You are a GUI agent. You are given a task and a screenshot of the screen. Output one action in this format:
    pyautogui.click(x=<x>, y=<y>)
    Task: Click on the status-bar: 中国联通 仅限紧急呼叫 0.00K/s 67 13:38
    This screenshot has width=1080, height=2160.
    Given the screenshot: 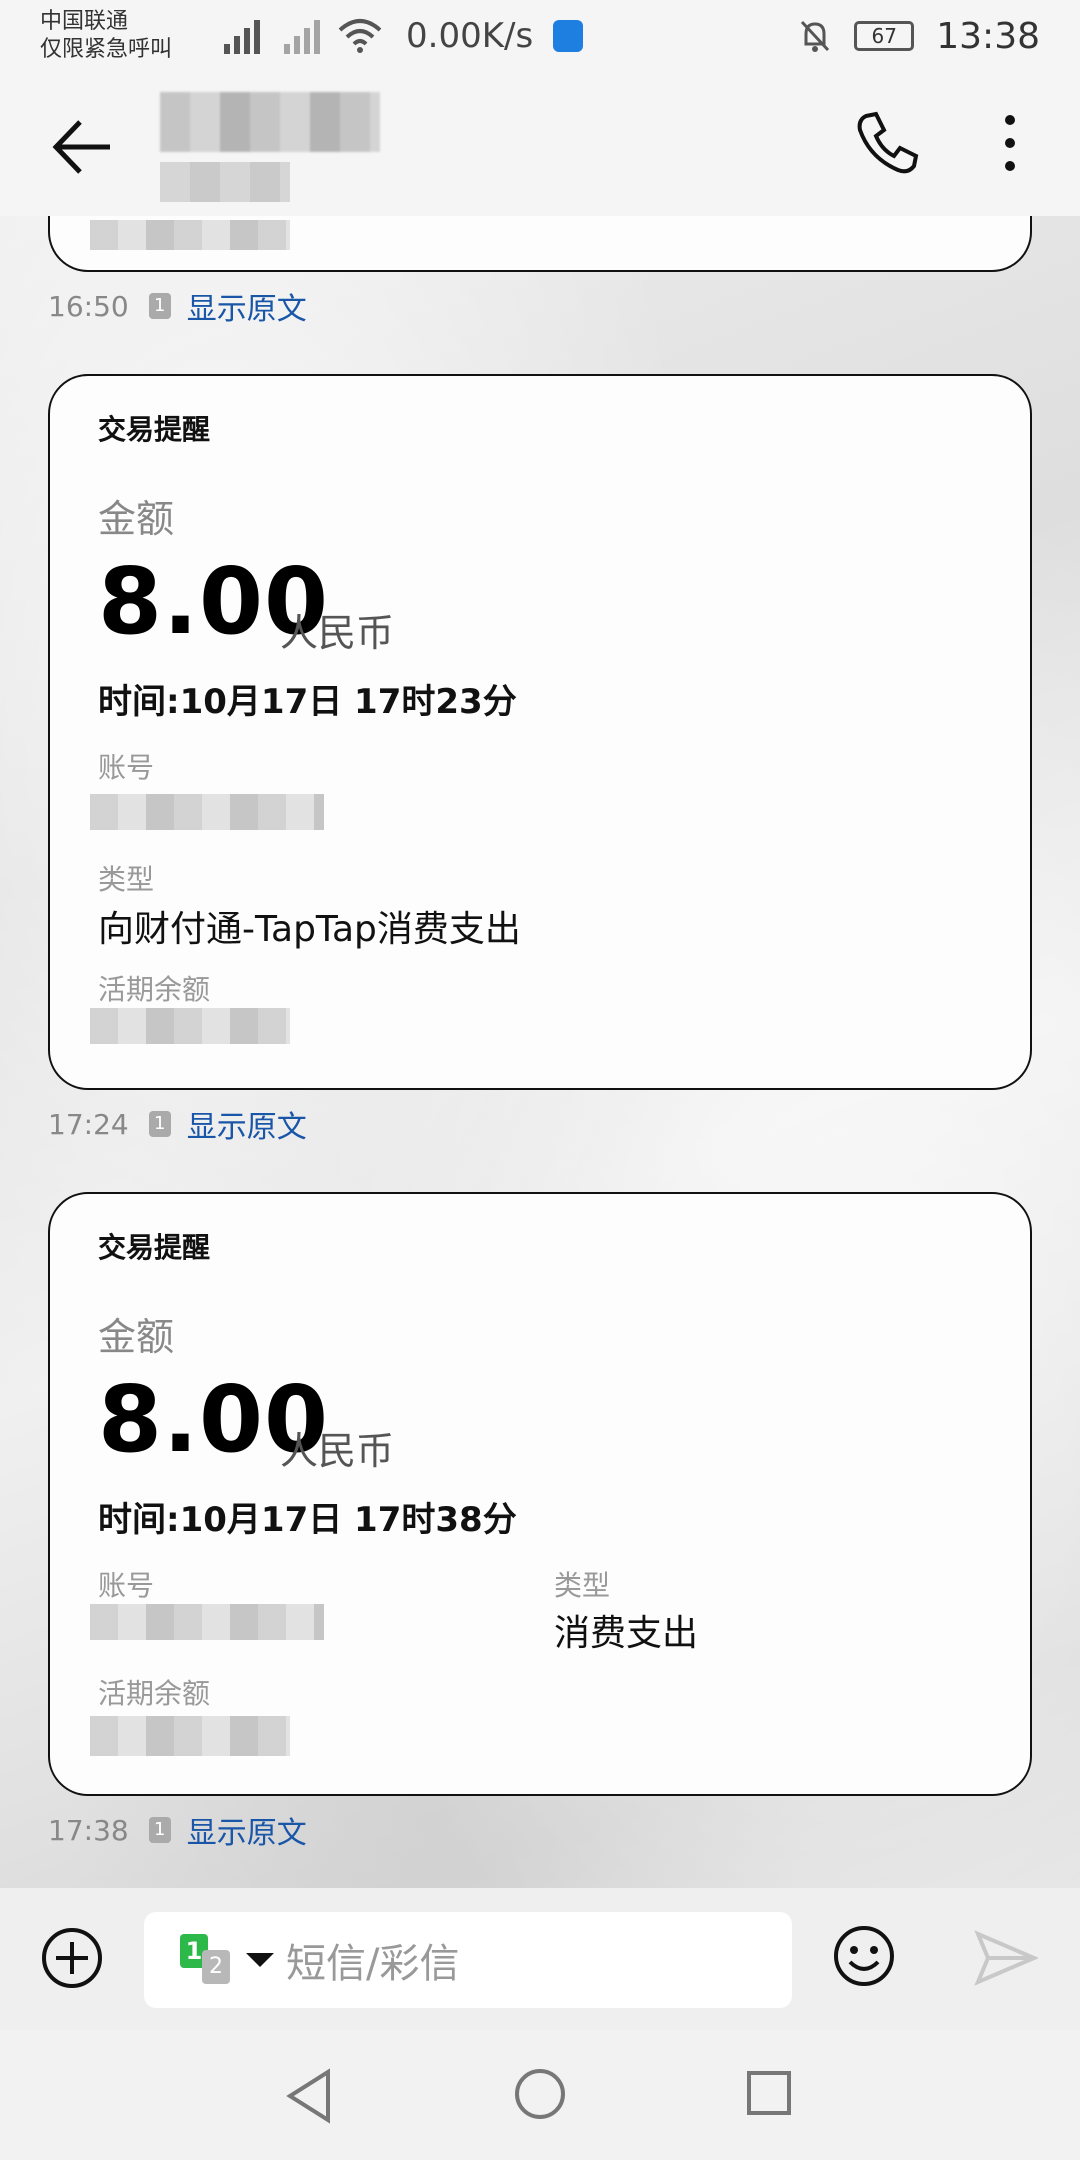 What is the action you would take?
    pyautogui.click(x=540, y=36)
    